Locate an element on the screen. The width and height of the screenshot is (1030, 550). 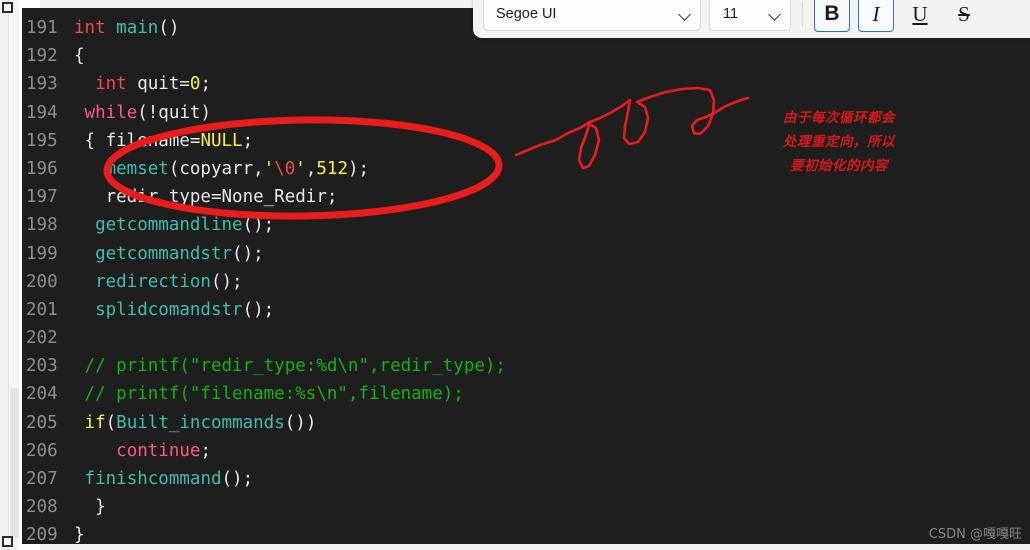
code-line: 200 redirection(); is located at coordinates (526, 282).